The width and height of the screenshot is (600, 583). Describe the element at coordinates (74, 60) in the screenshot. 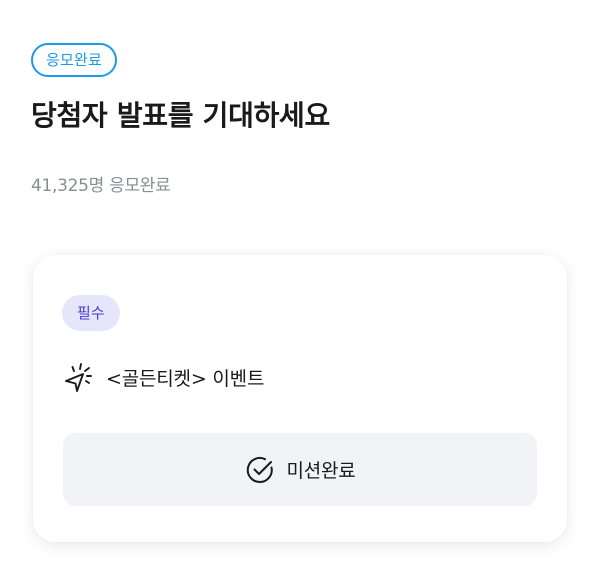

I see `status-badge: 응모완료` at that location.